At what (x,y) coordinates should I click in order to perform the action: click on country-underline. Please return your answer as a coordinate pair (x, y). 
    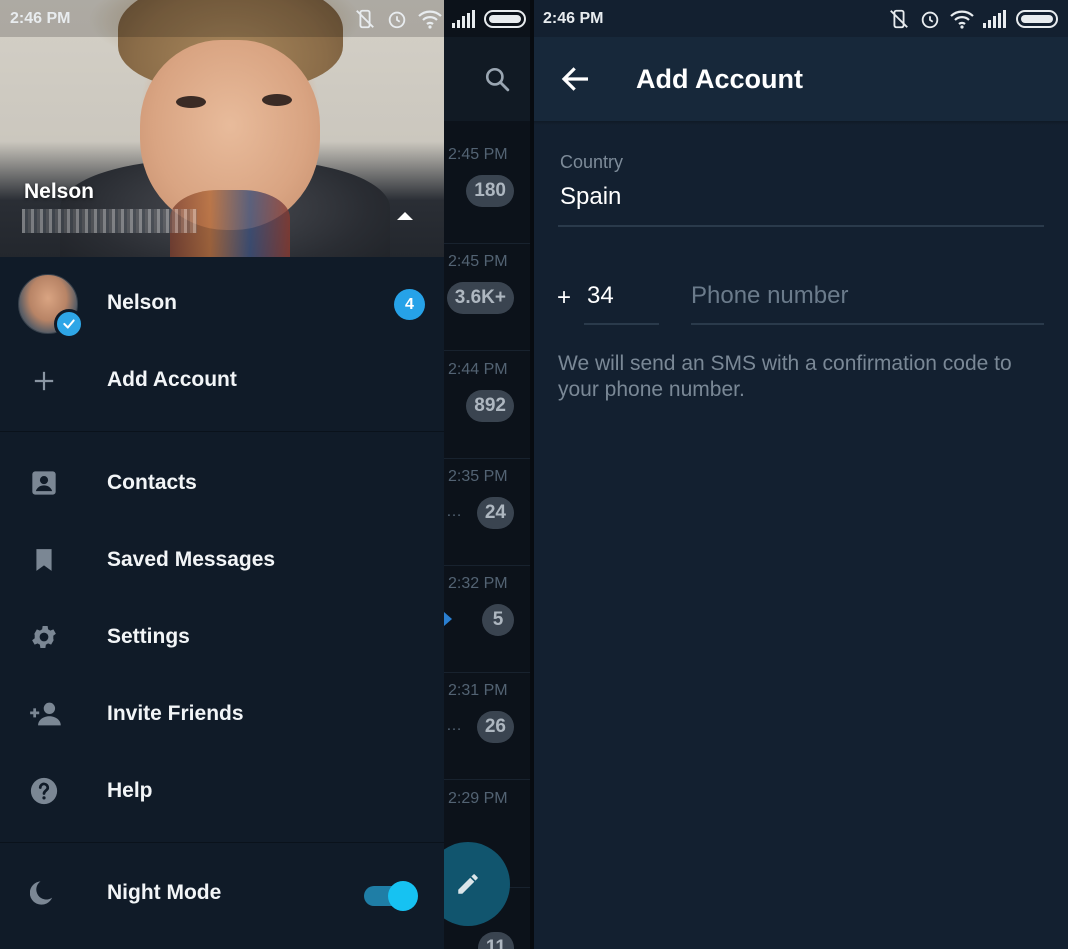
    Looking at the image, I should click on (801, 226).